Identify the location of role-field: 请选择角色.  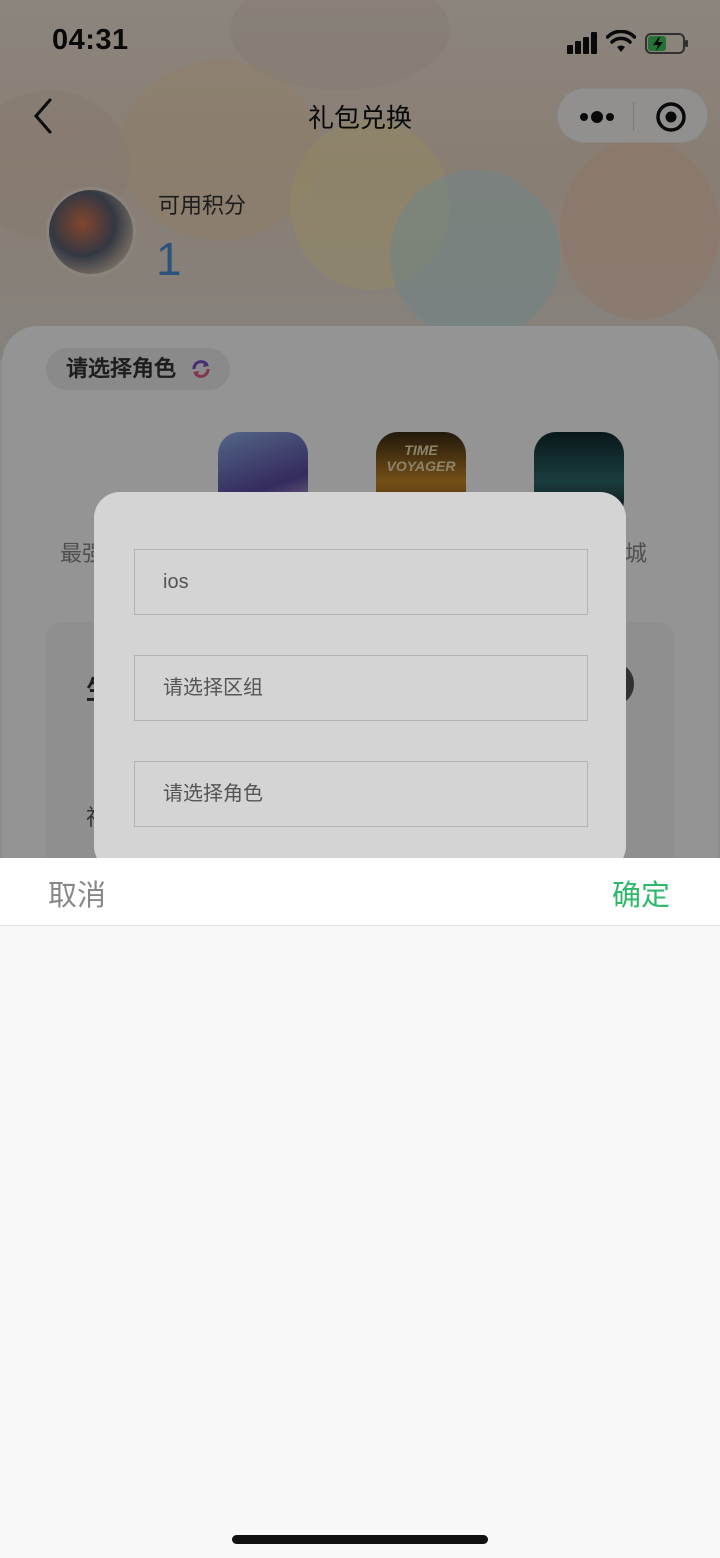
(361, 794).